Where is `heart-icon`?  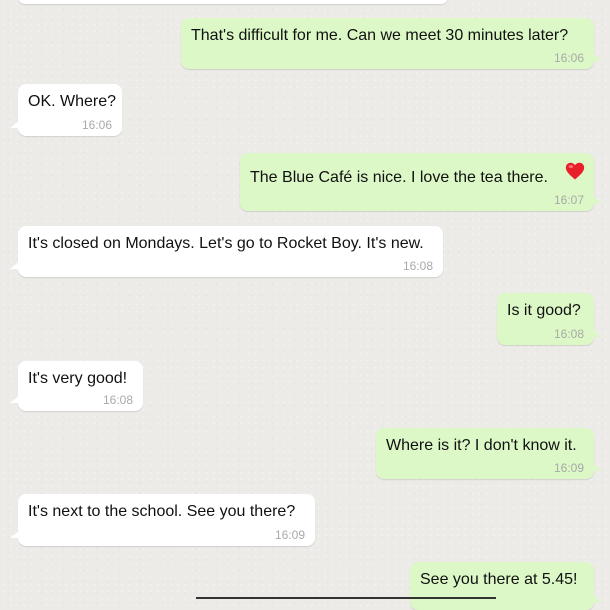 heart-icon is located at coordinates (575, 171).